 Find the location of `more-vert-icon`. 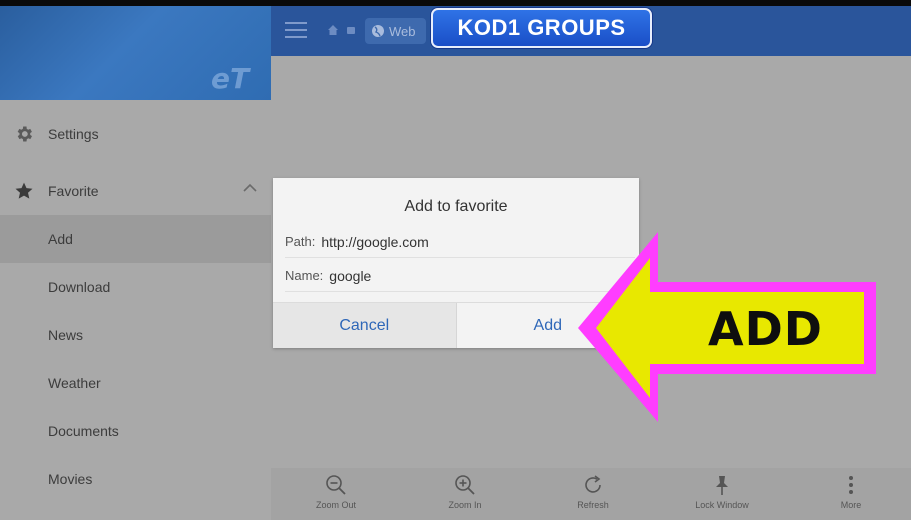

more-vert-icon is located at coordinates (851, 485).